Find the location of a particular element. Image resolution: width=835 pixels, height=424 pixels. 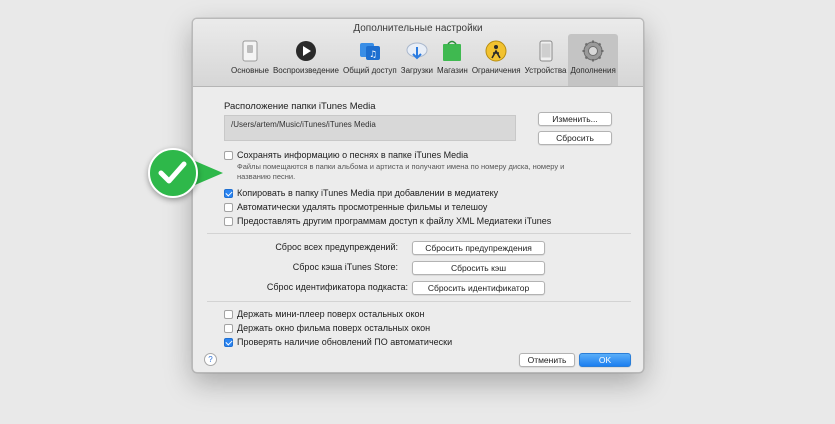

window-title: Дополнительные настройки is located at coordinates (418, 28).